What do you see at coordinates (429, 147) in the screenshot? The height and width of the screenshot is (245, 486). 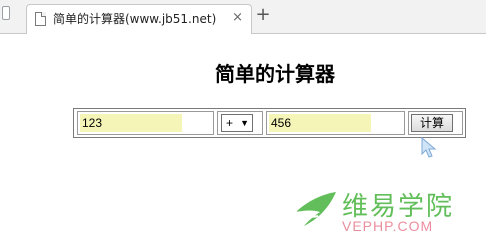 I see `mouse-cursor-icon` at bounding box center [429, 147].